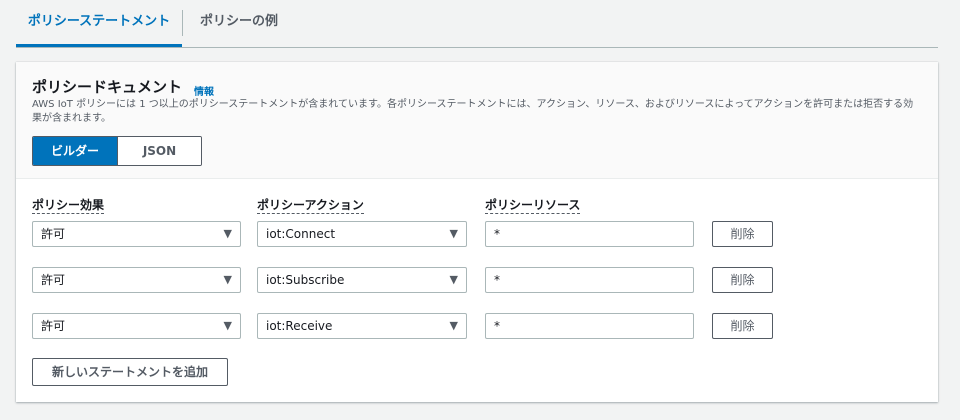 Image resolution: width=960 pixels, height=420 pixels. I want to click on action-select-2: iot:Subscribe ▼, so click(362, 280).